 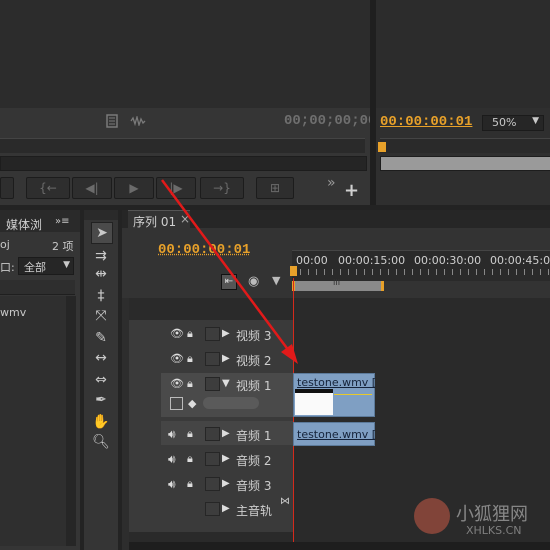 What do you see at coordinates (351, 190) in the screenshot?
I see `add-button-icon: +` at bounding box center [351, 190].